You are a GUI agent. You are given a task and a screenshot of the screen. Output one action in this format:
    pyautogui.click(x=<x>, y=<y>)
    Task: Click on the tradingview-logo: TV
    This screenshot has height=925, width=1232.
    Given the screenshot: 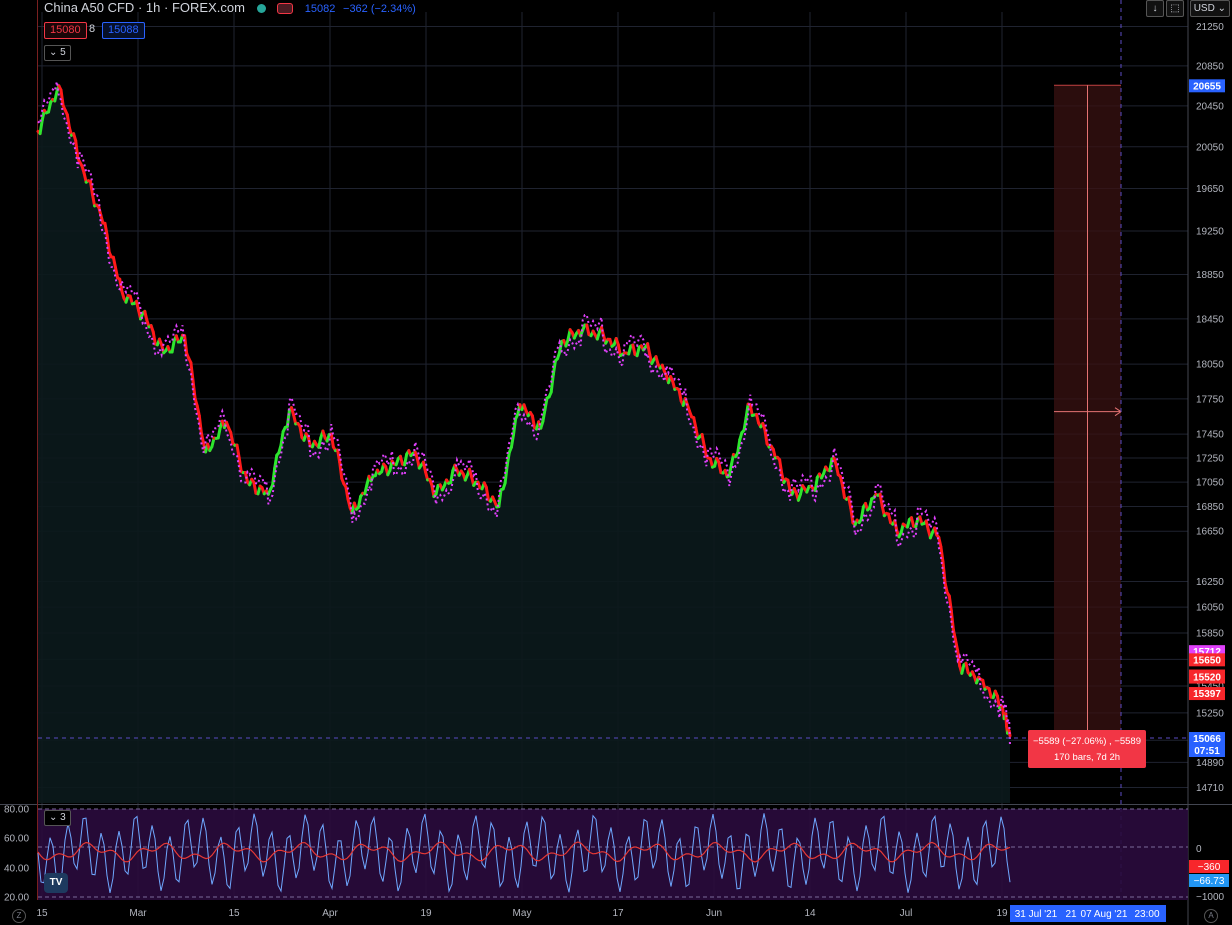 What is the action you would take?
    pyautogui.click(x=56, y=883)
    